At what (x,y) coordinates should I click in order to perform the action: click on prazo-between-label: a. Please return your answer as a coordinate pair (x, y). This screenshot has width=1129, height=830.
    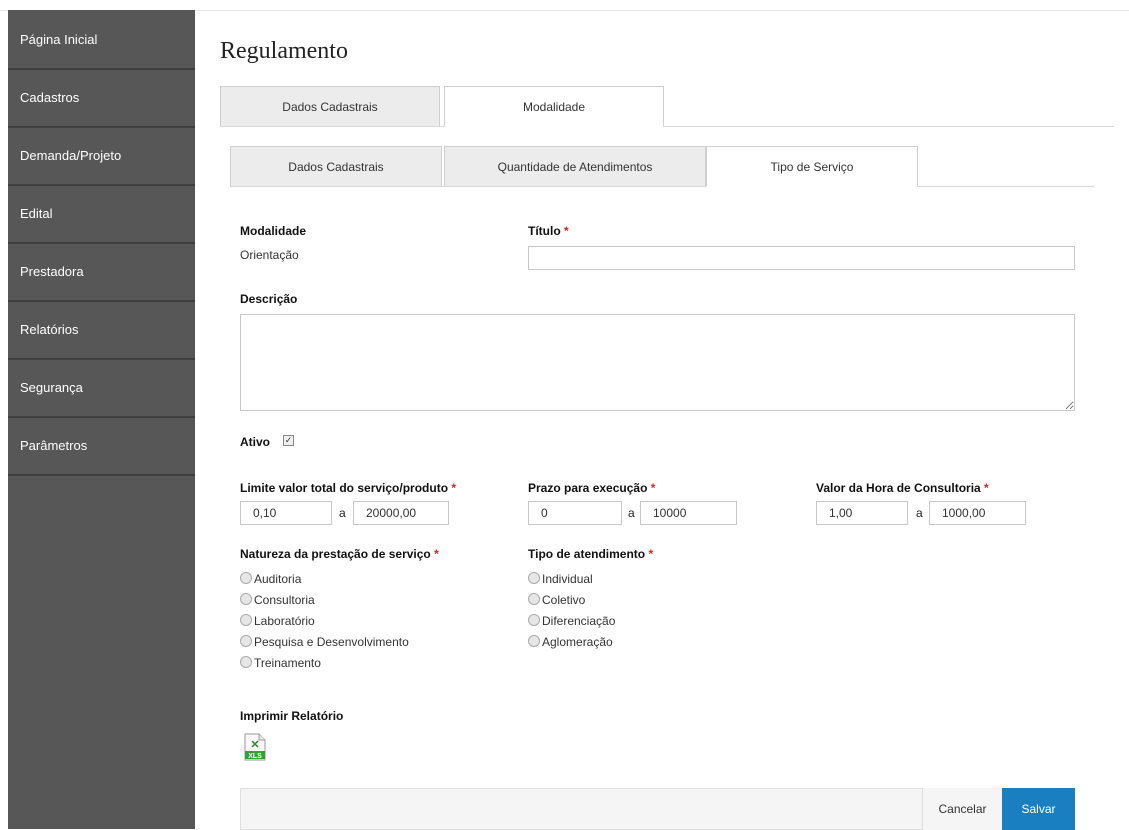
    Looking at the image, I should click on (631, 513).